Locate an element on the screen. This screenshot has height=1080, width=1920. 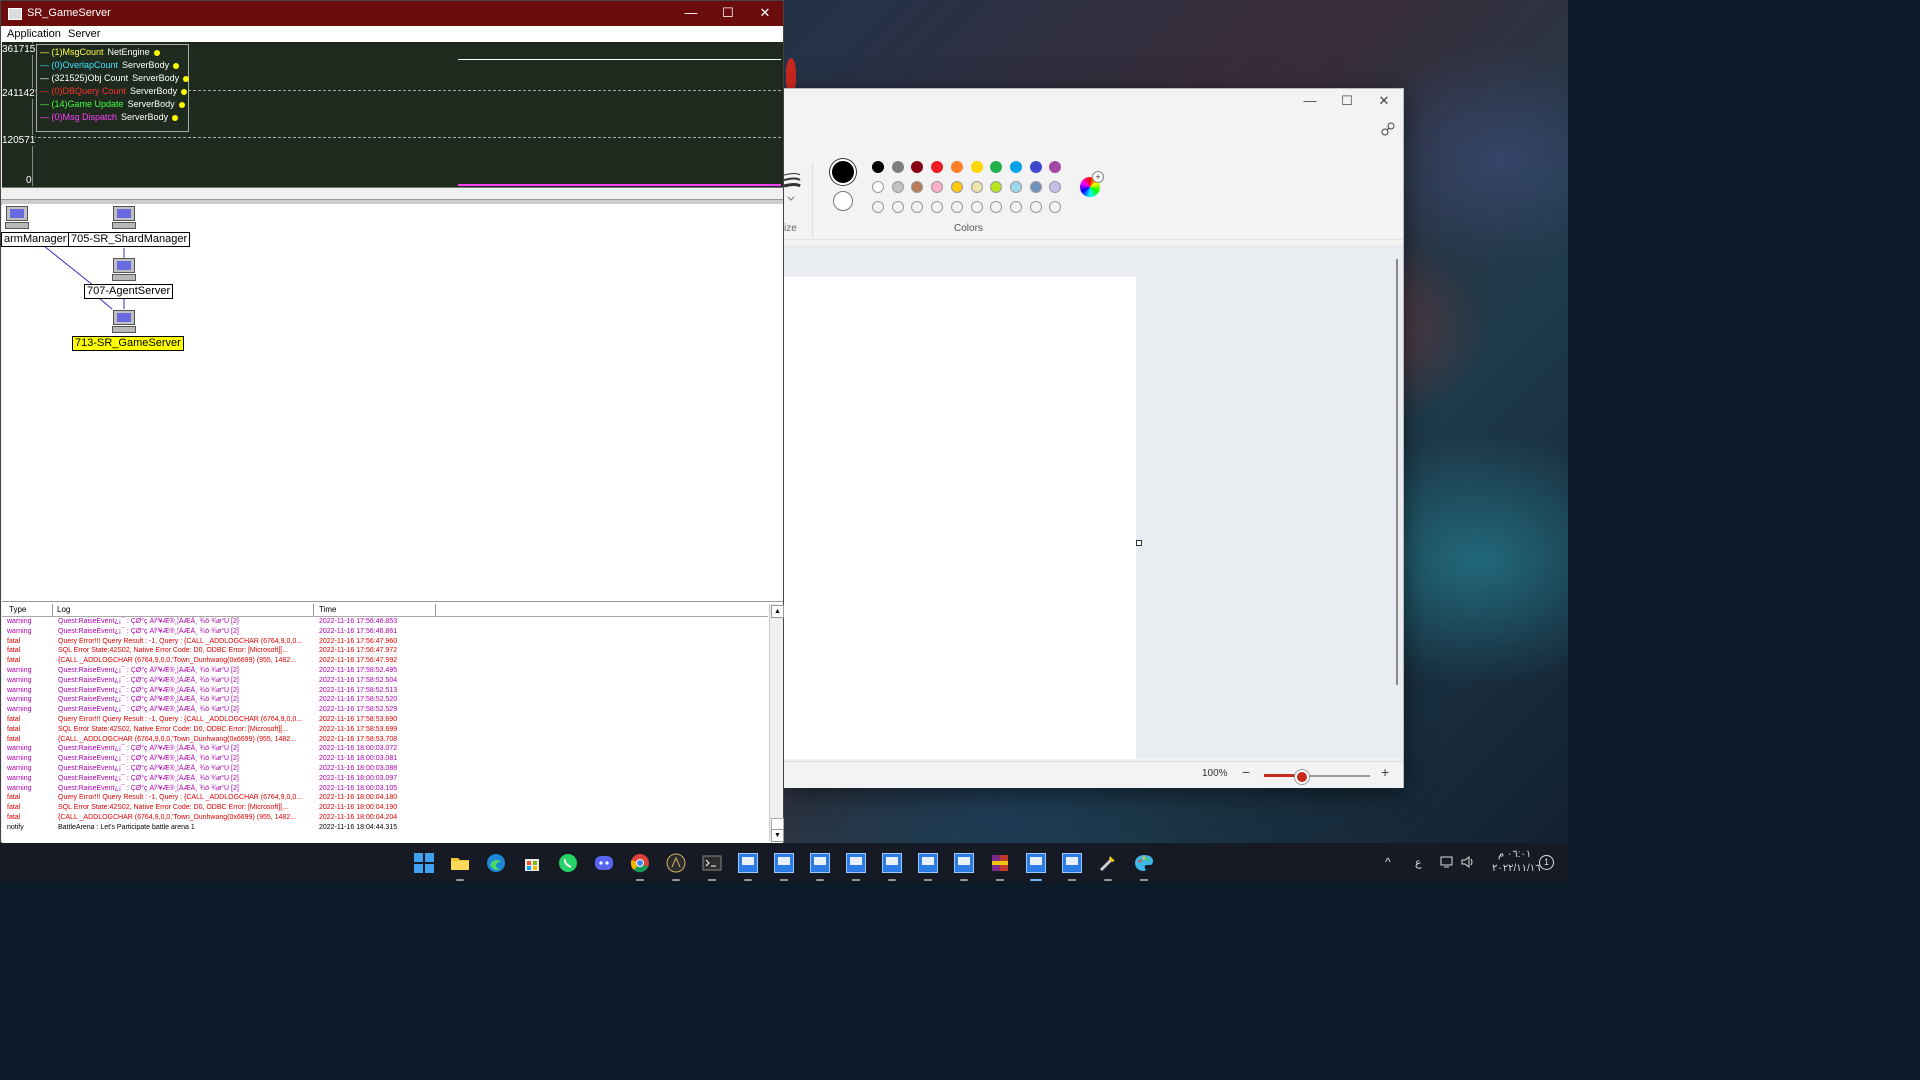
tools-icon is located at coordinates (1108, 863).